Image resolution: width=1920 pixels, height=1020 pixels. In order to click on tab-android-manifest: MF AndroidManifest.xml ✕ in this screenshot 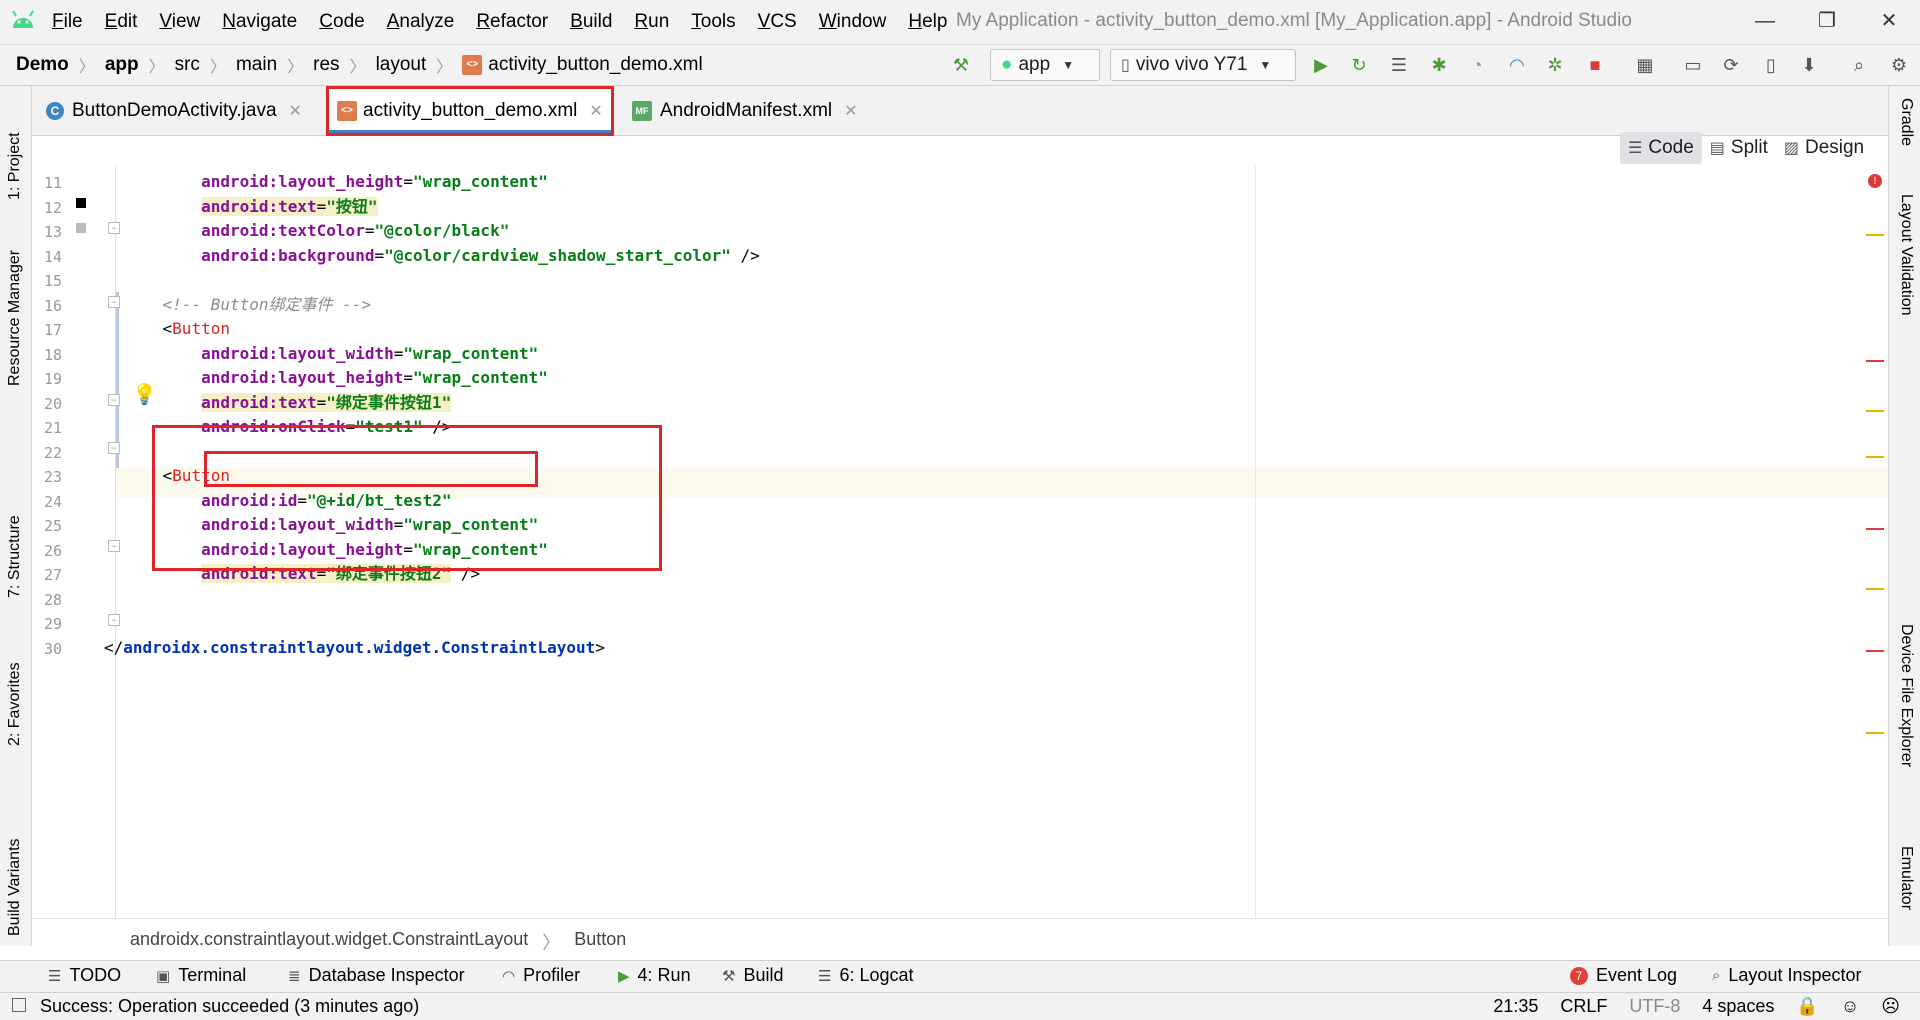, I will do `click(745, 111)`.